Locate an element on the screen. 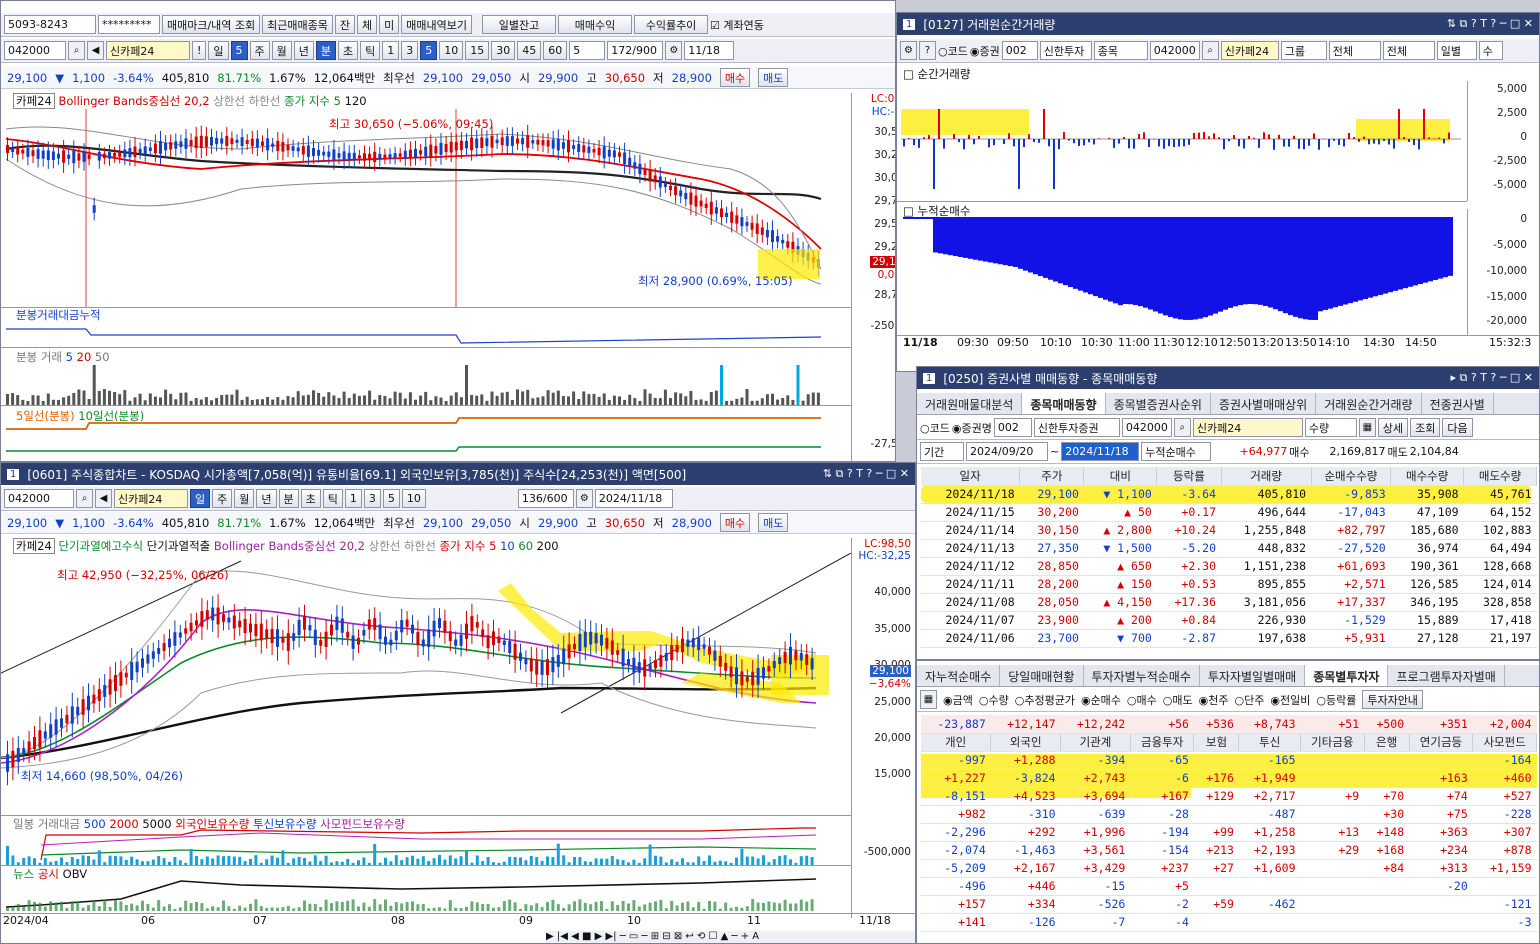 The image size is (1540, 944). opt-net: ◉순매수 is located at coordinates (1101, 700).